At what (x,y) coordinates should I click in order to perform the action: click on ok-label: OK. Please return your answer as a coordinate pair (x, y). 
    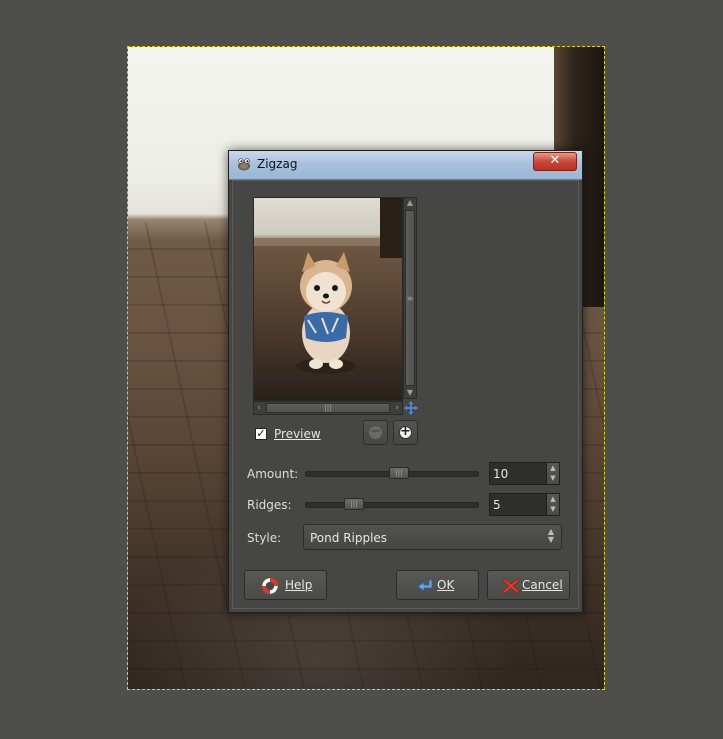
    Looking at the image, I should click on (446, 585).